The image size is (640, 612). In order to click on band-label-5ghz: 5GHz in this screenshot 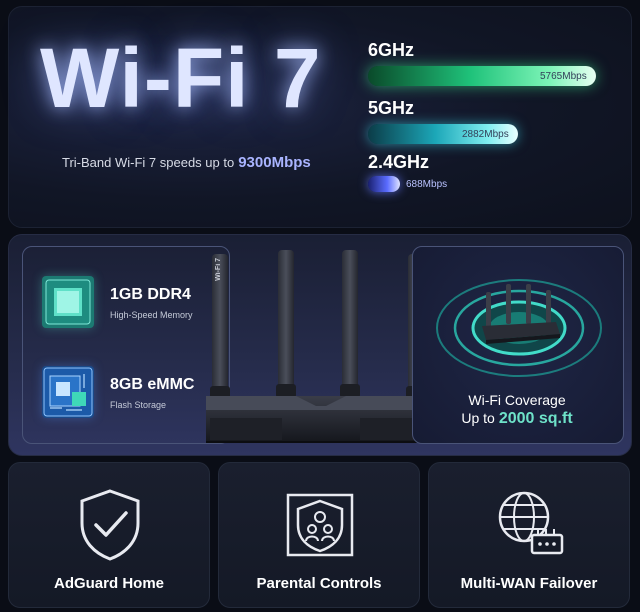, I will do `click(391, 108)`.